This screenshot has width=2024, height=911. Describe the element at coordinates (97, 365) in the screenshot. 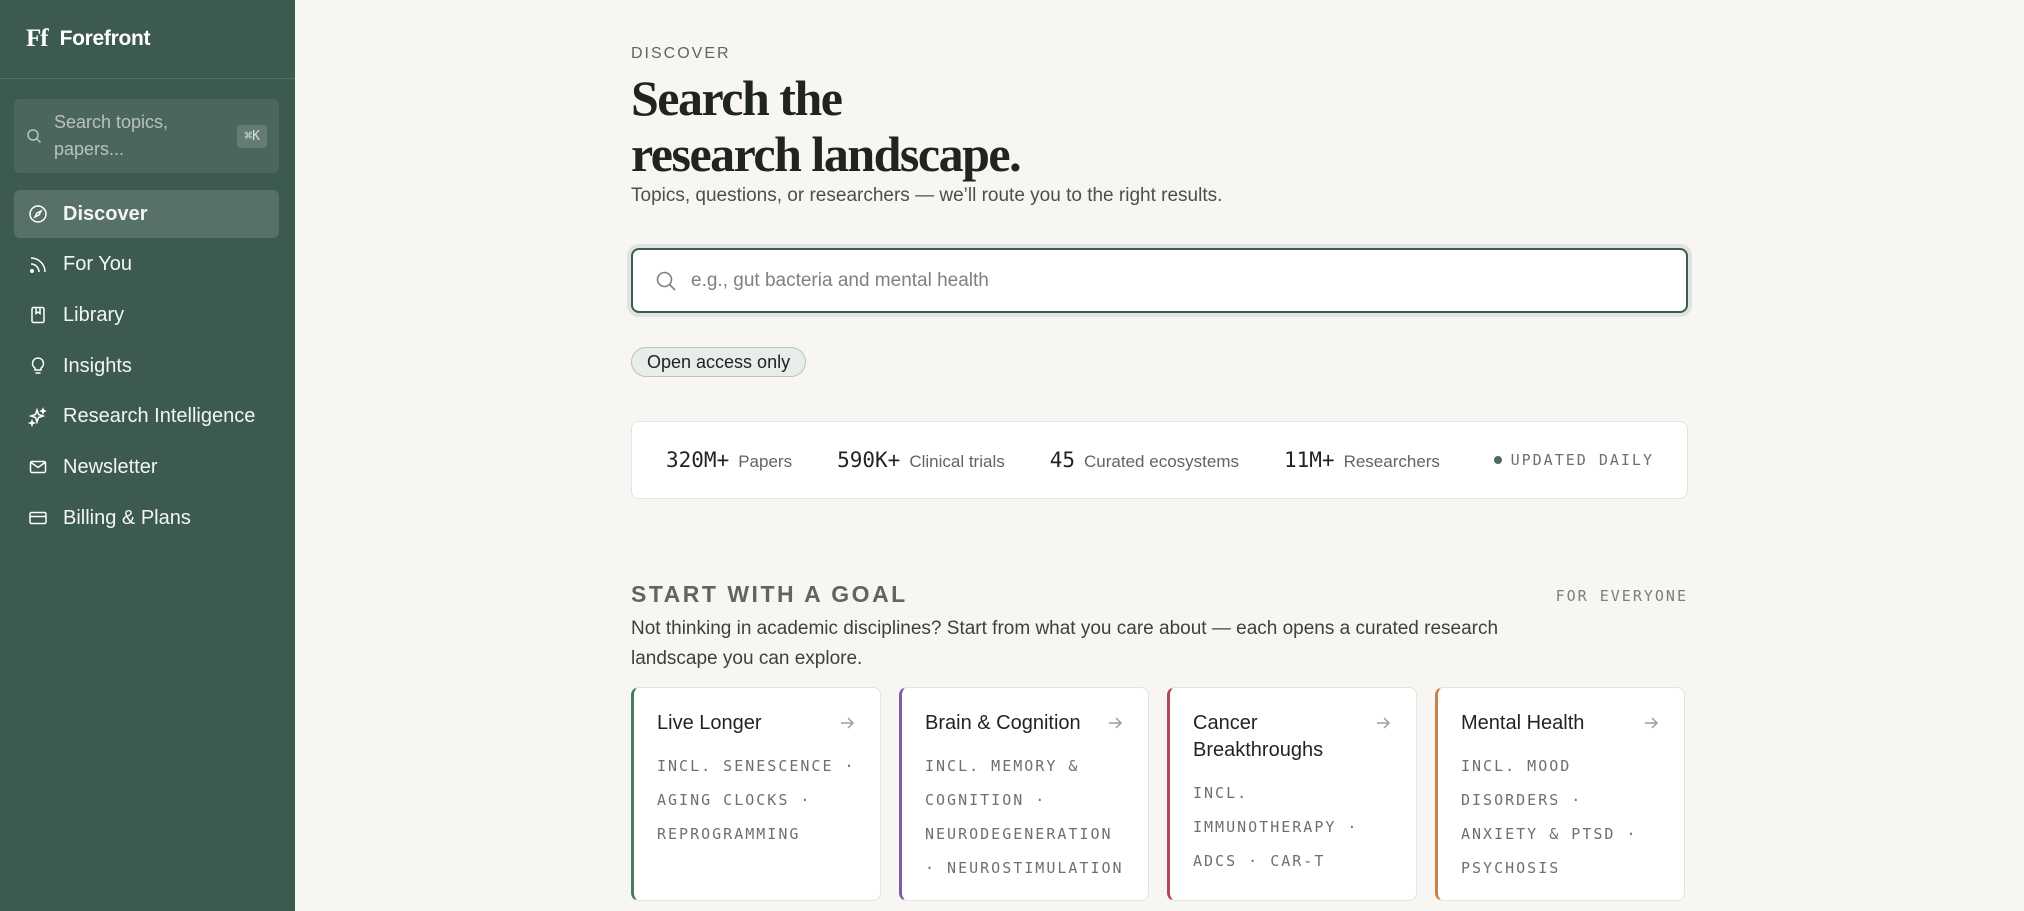

I see `sidebar-item-label: Insights` at that location.